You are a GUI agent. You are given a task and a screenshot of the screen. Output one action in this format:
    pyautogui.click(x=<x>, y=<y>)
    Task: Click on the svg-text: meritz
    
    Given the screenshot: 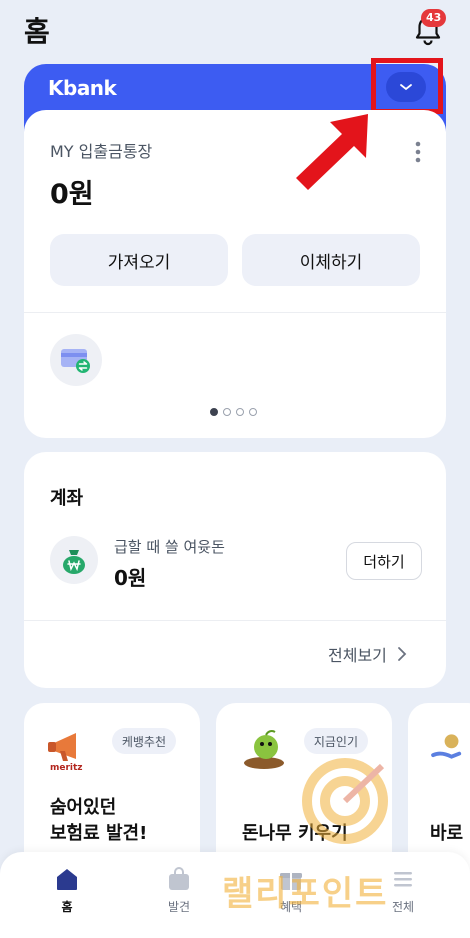 What is the action you would take?
    pyautogui.click(x=66, y=767)
    